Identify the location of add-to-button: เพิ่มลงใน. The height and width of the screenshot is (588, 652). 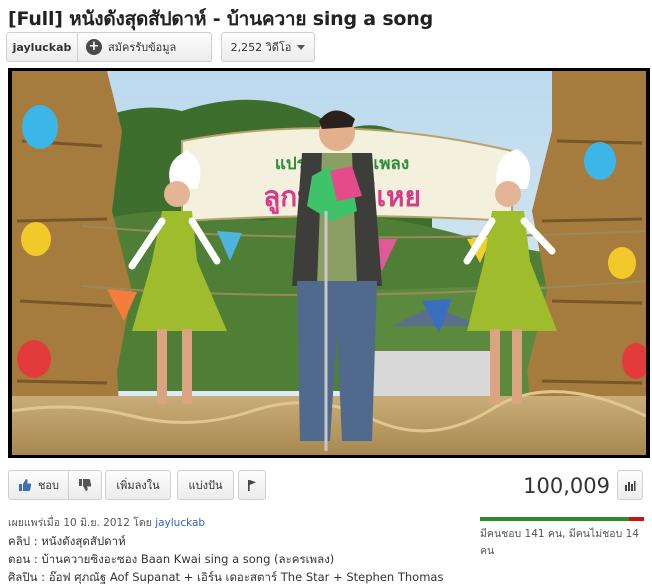
(138, 485).